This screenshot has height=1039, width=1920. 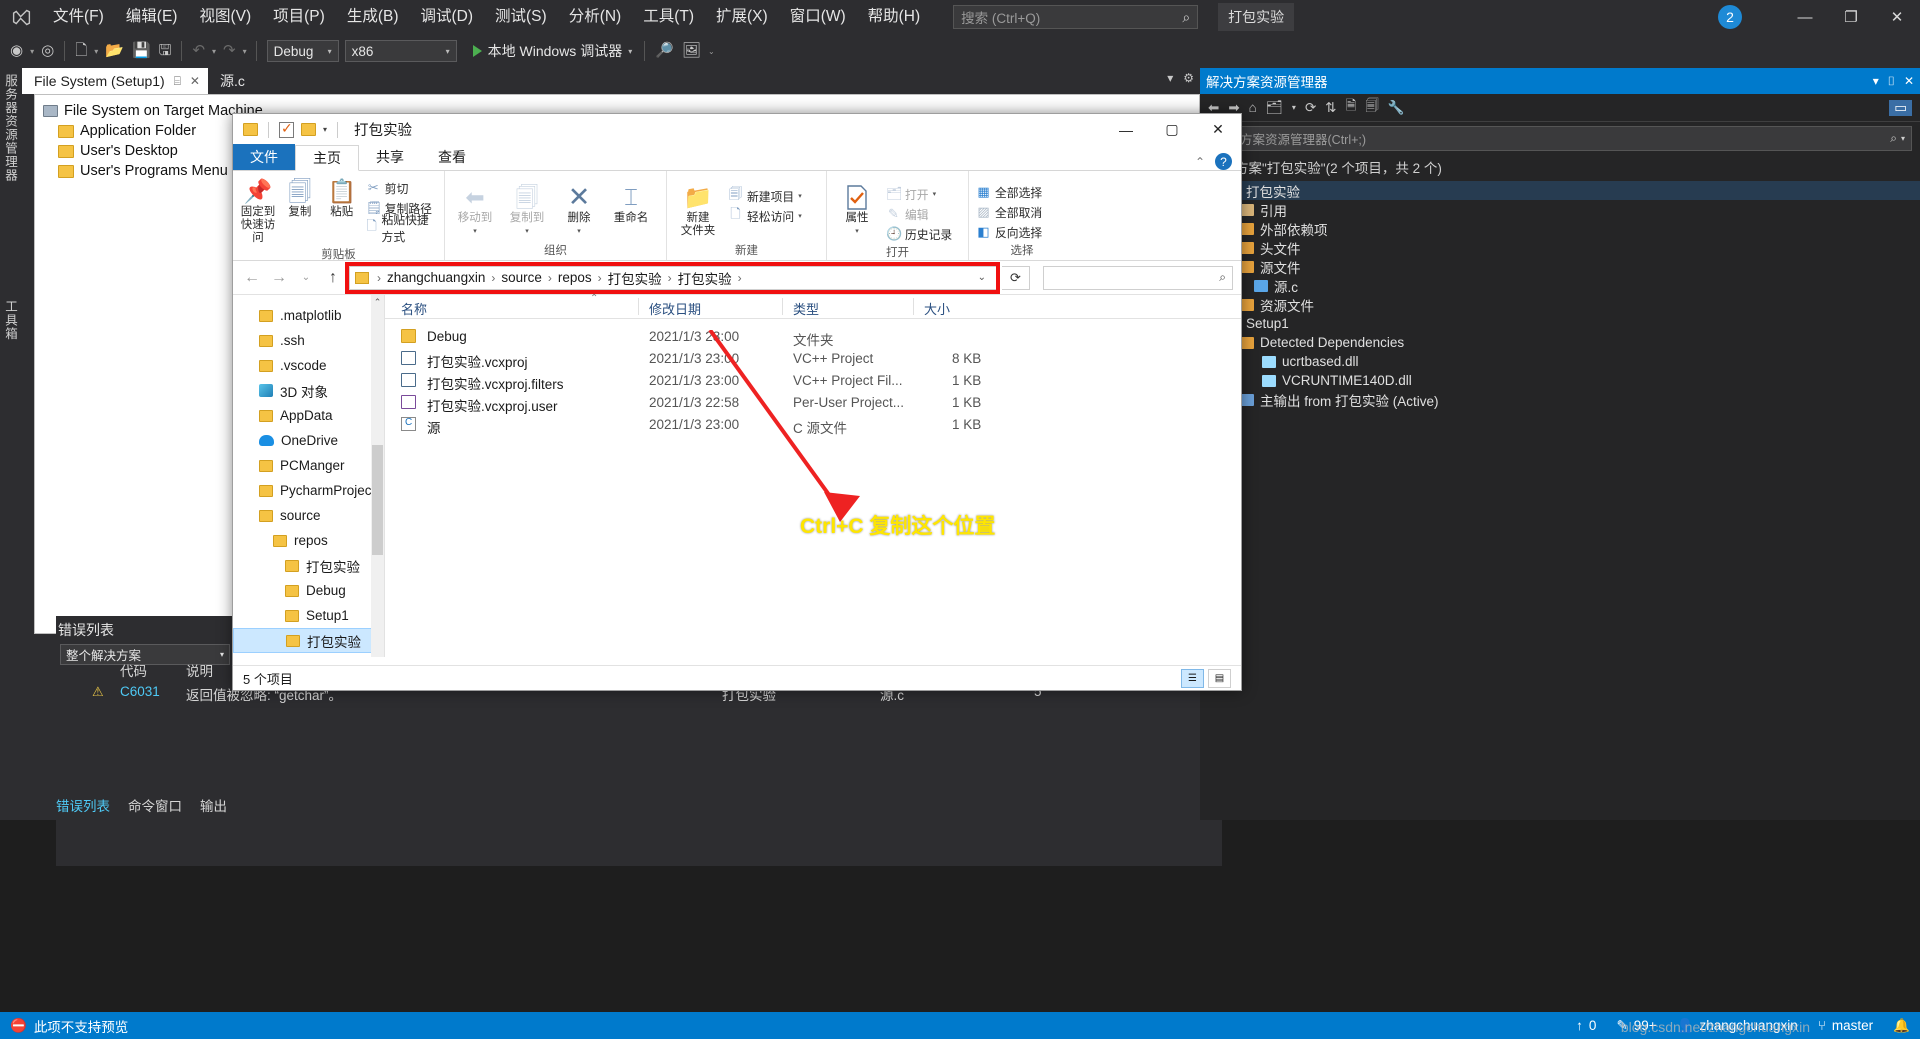 What do you see at coordinates (521, 277) in the screenshot?
I see `breadcrumb-item-source: source` at bounding box center [521, 277].